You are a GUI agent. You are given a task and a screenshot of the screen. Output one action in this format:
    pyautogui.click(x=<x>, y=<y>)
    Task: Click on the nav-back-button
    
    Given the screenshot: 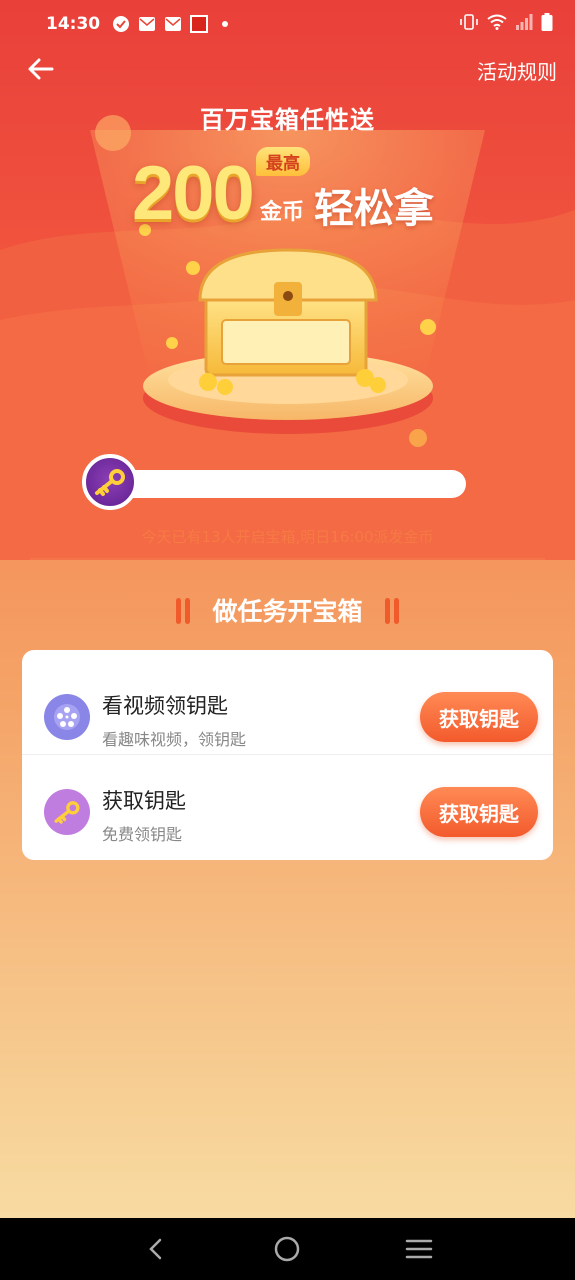 What is the action you would take?
    pyautogui.click(x=156, y=1249)
    